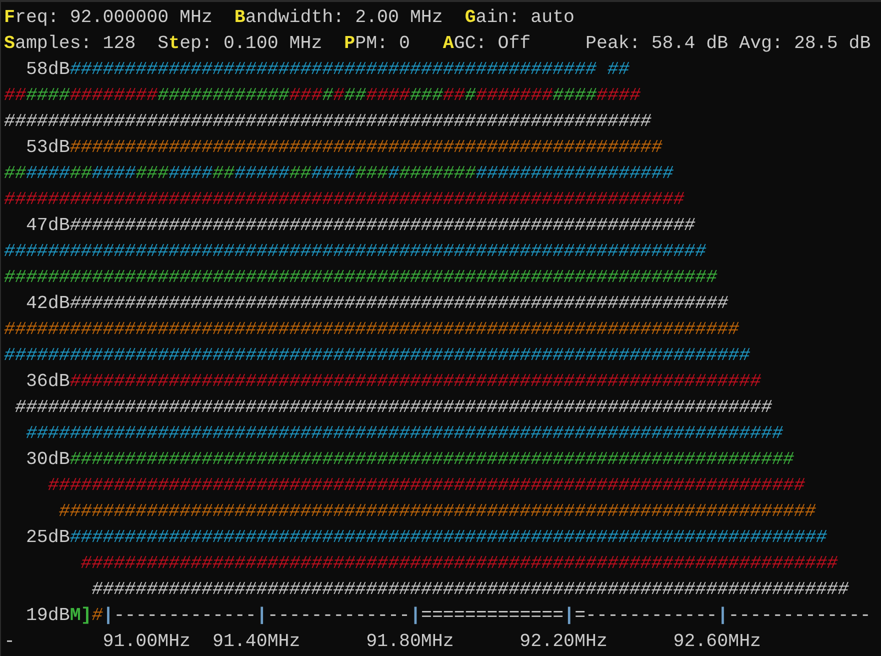 Image resolution: width=881 pixels, height=656 pixels. Describe the element at coordinates (361, 278) in the screenshot. I see `spectrum-hashes: #################################################################` at that location.